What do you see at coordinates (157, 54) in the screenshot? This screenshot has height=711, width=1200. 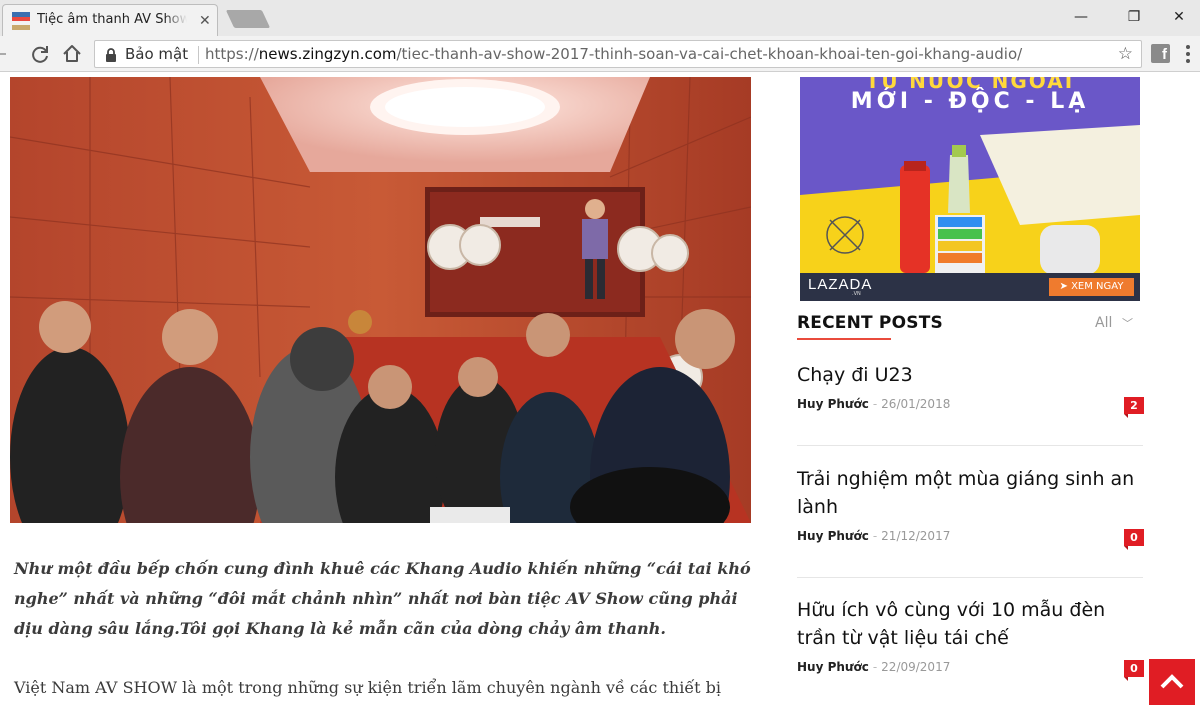 I see `secure-label: Bảo mật` at bounding box center [157, 54].